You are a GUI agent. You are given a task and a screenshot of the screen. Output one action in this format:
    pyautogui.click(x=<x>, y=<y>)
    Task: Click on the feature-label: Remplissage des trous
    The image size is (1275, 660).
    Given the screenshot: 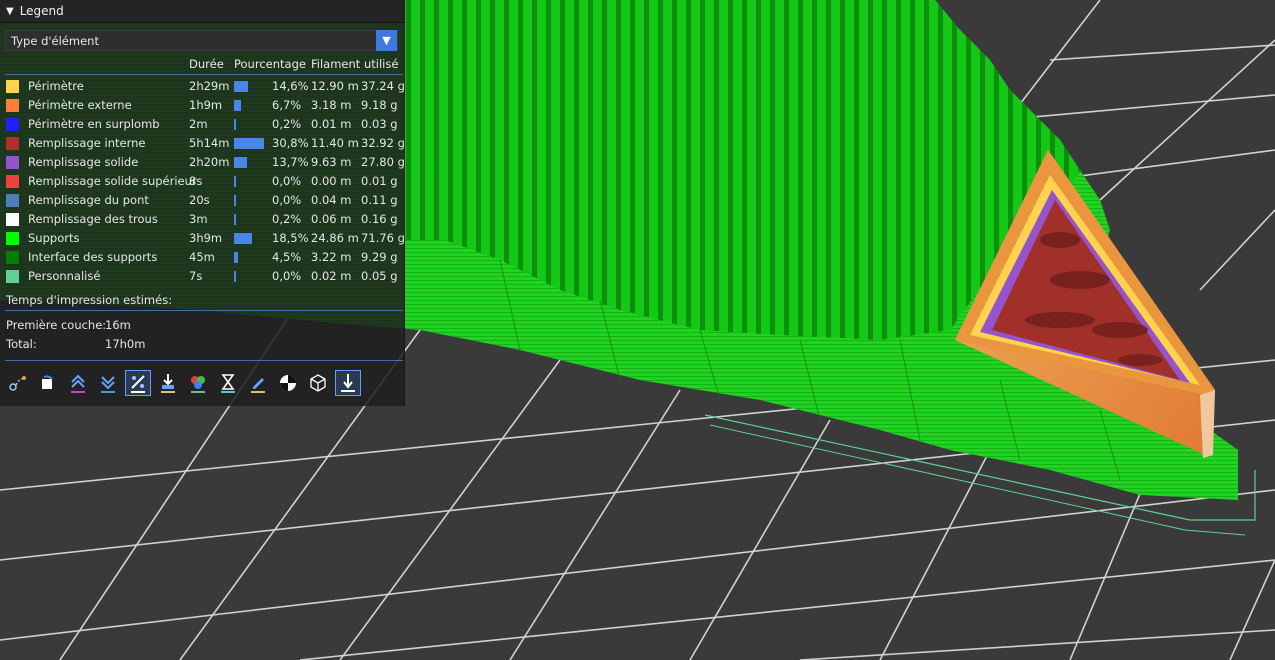 What is the action you would take?
    pyautogui.click(x=93, y=219)
    